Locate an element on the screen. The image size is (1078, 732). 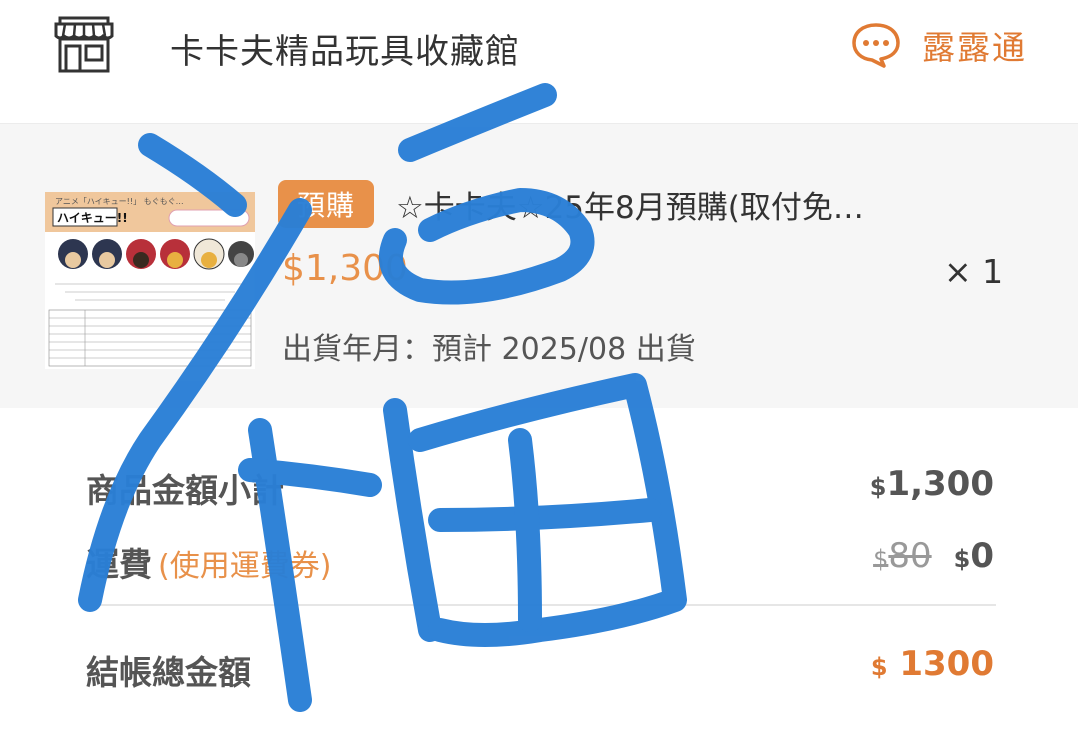
subtotal-amount: 1,300 is located at coordinates (940, 484).